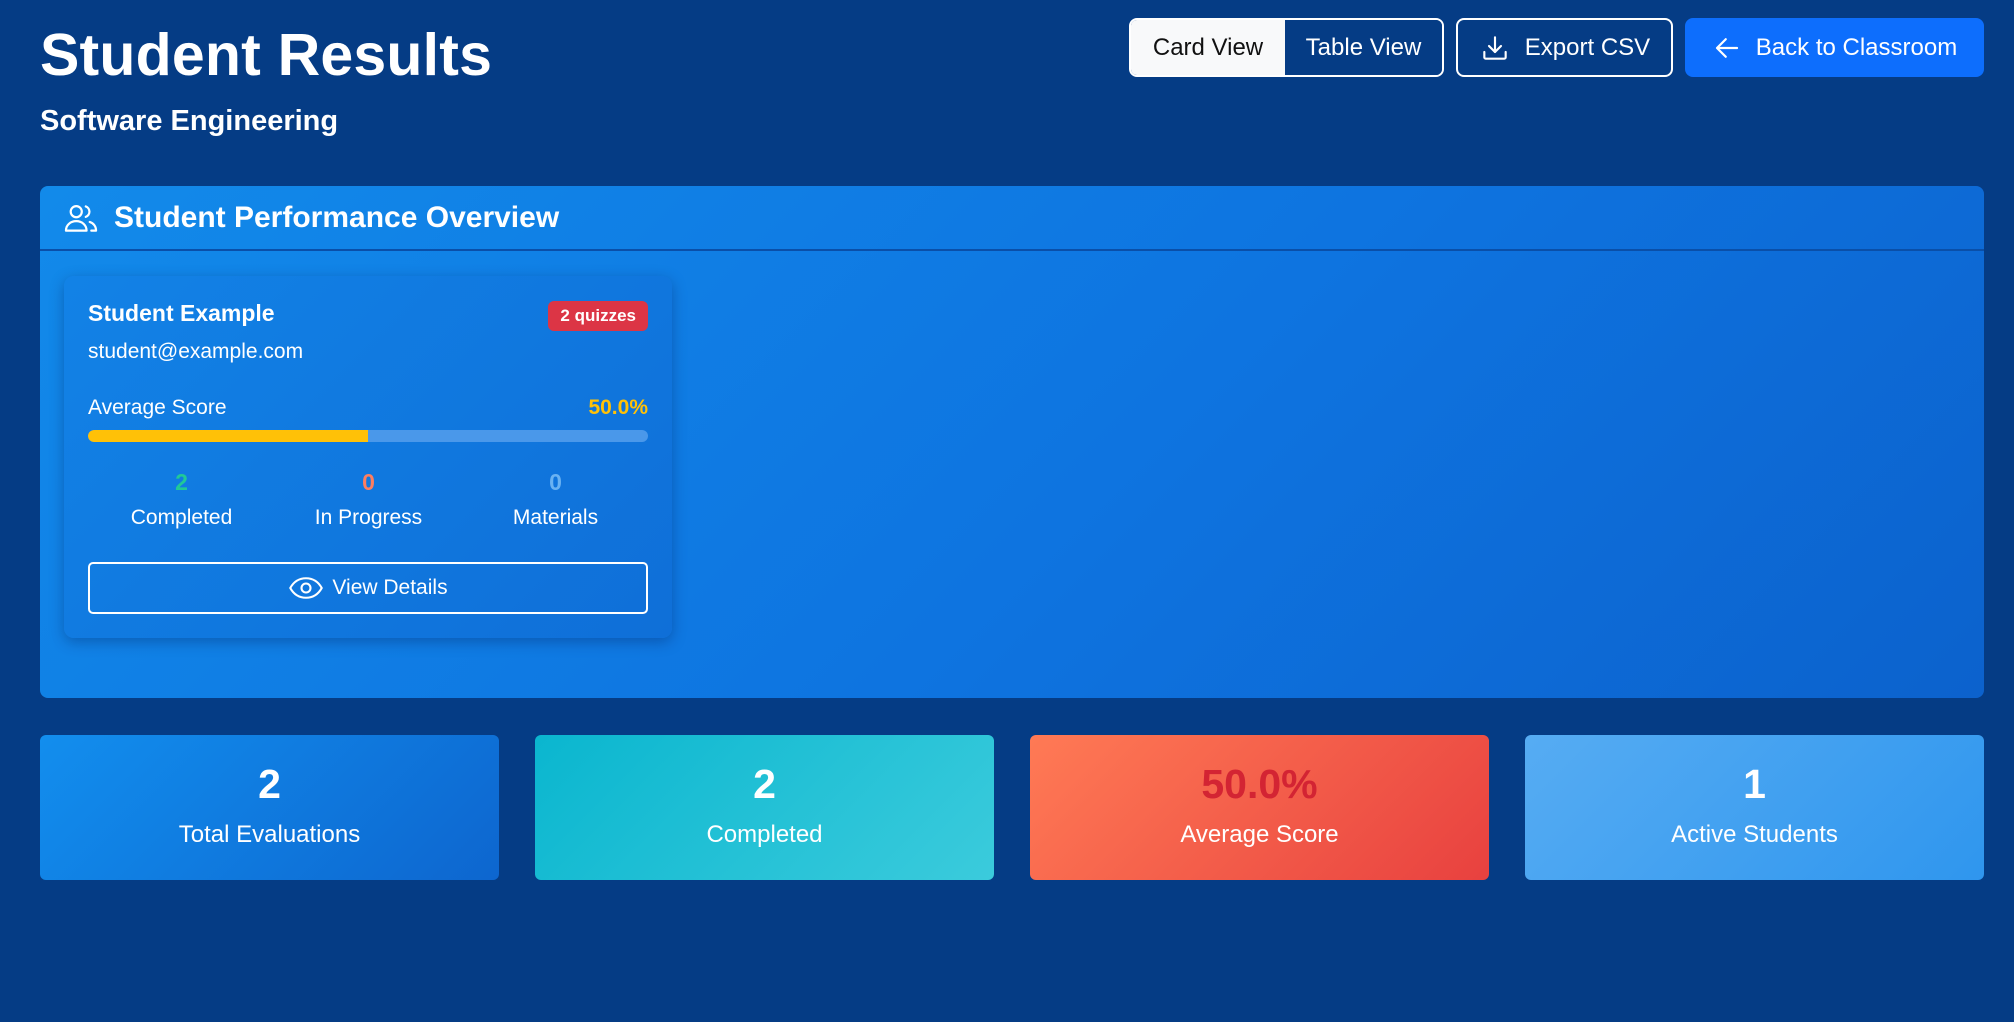 This screenshot has height=1022, width=2014. Describe the element at coordinates (1727, 48) in the screenshot. I see `arrow-left-icon` at that location.